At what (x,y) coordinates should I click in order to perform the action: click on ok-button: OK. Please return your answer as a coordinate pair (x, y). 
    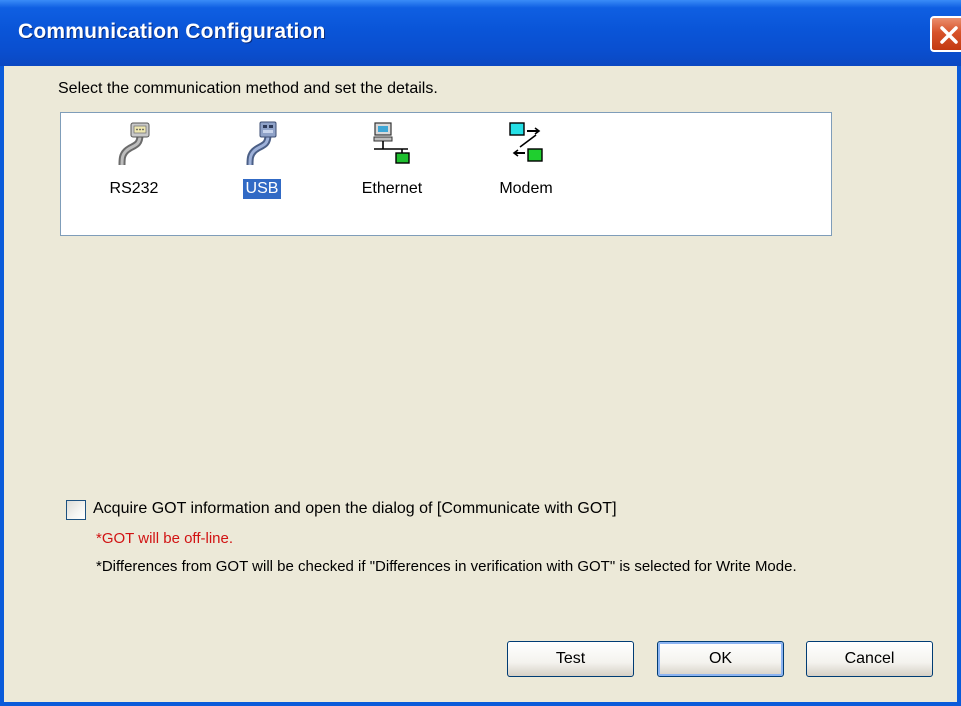
    Looking at the image, I should click on (720, 659).